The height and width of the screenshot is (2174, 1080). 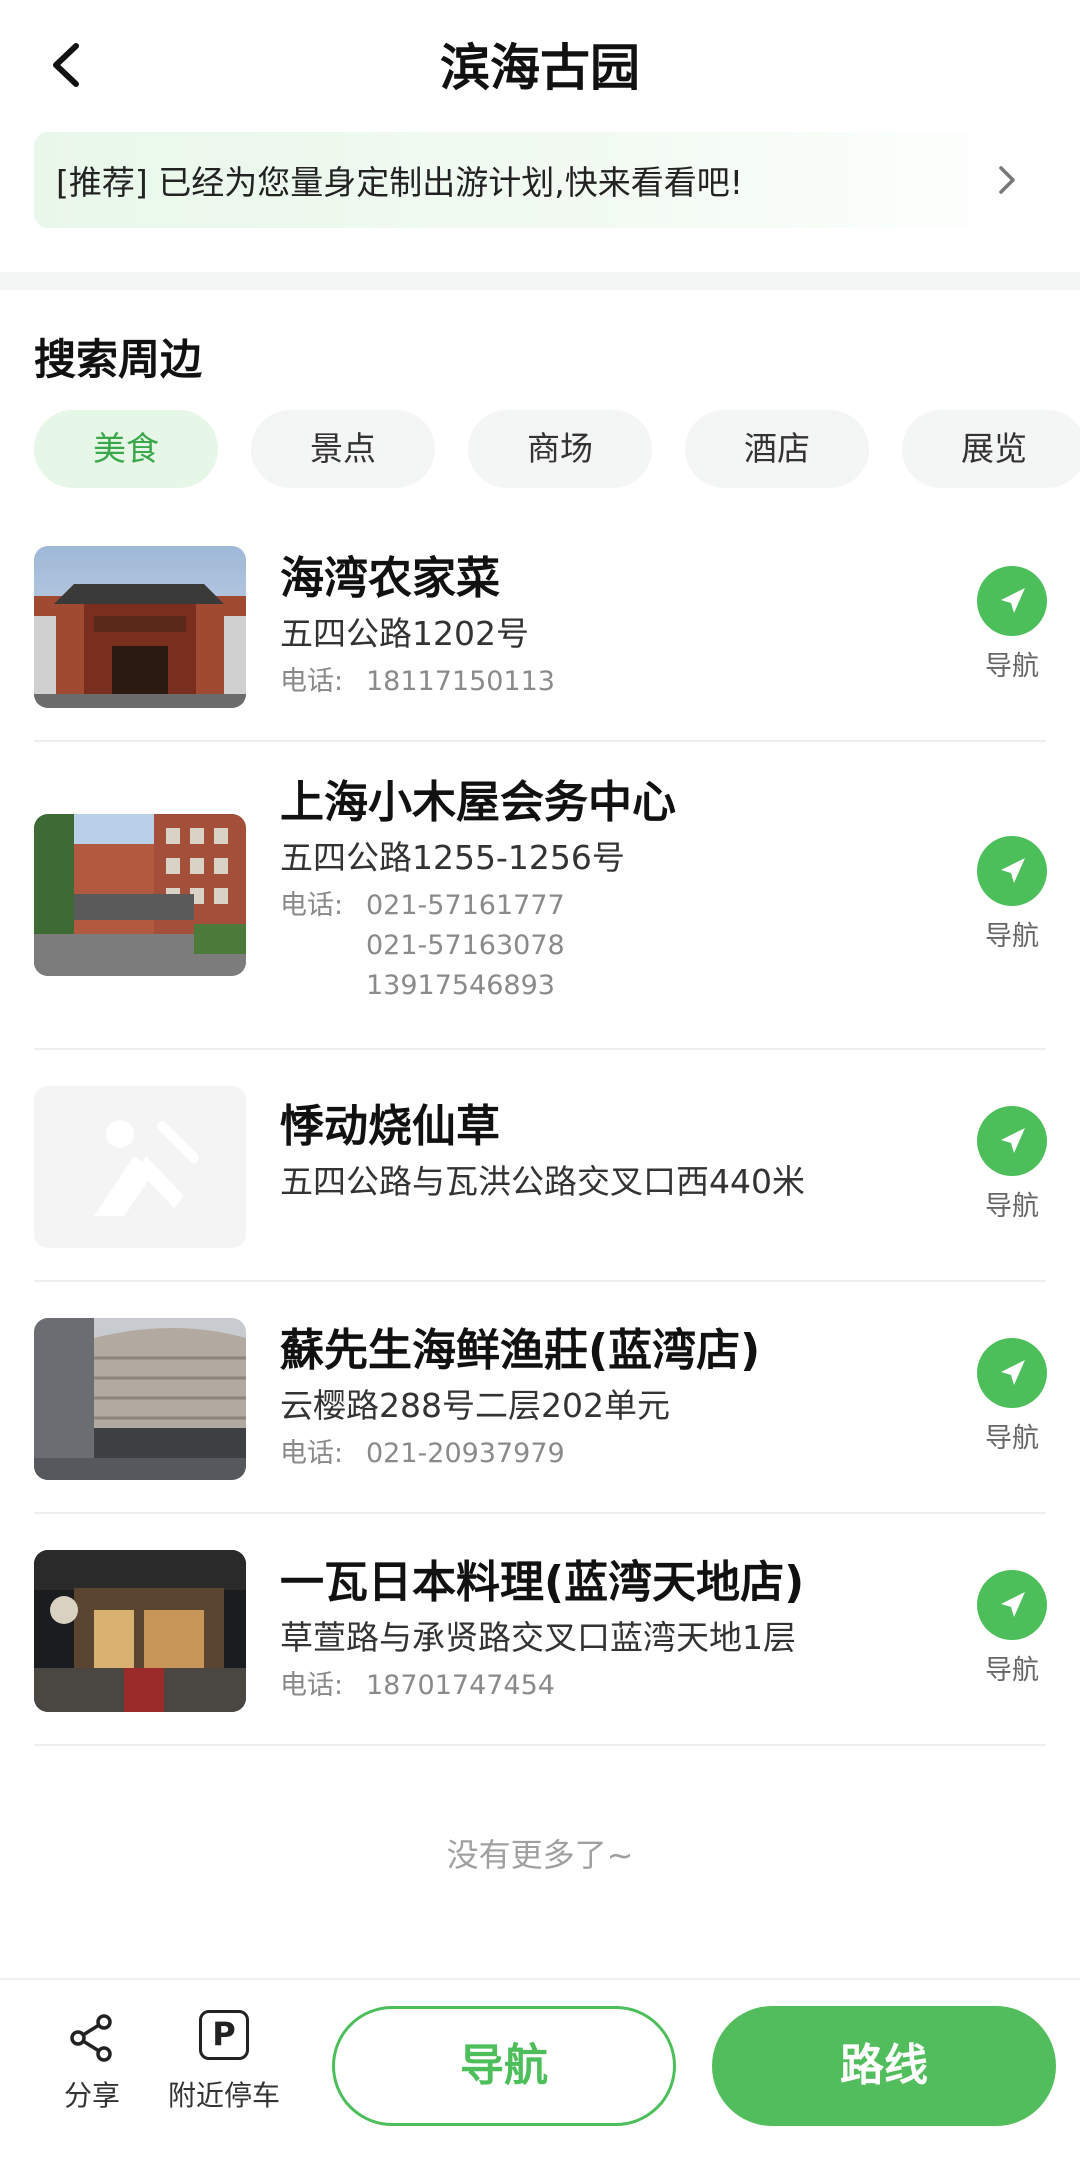 What do you see at coordinates (91, 2095) in the screenshot?
I see `share-label: 分享` at bounding box center [91, 2095].